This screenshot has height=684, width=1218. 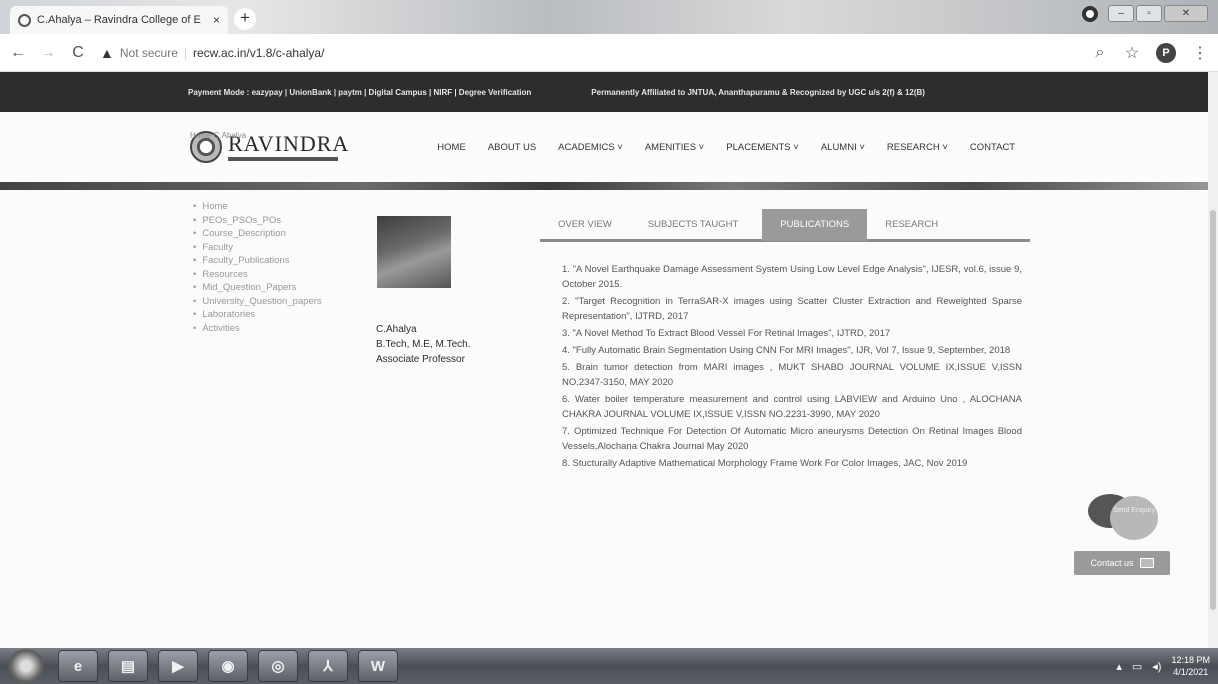 I want to click on pdf-reader-icon: ⅄, so click(x=328, y=666).